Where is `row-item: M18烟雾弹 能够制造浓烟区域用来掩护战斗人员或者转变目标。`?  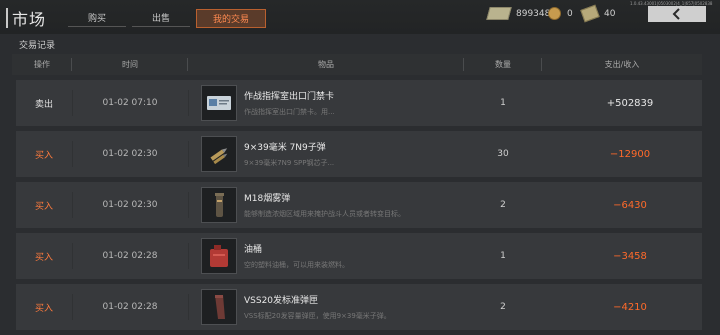
row-item: M18烟雾弹 能够制造浓烟区域用来掩护战斗人员或者转变目标。 is located at coordinates (318, 205).